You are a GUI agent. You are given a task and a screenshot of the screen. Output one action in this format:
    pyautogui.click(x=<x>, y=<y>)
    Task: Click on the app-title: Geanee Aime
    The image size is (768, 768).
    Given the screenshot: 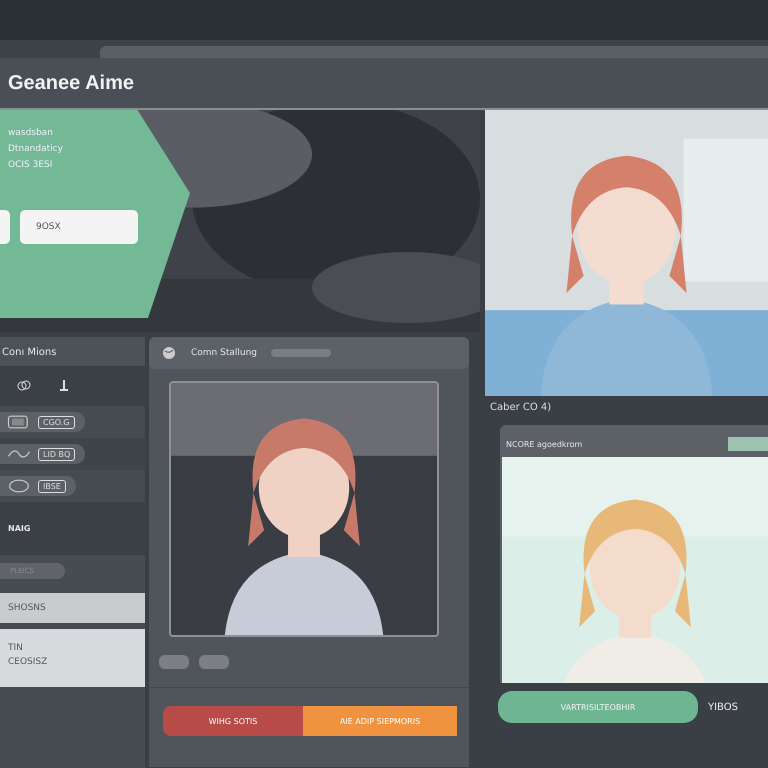 What is the action you would take?
    pyautogui.click(x=71, y=83)
    